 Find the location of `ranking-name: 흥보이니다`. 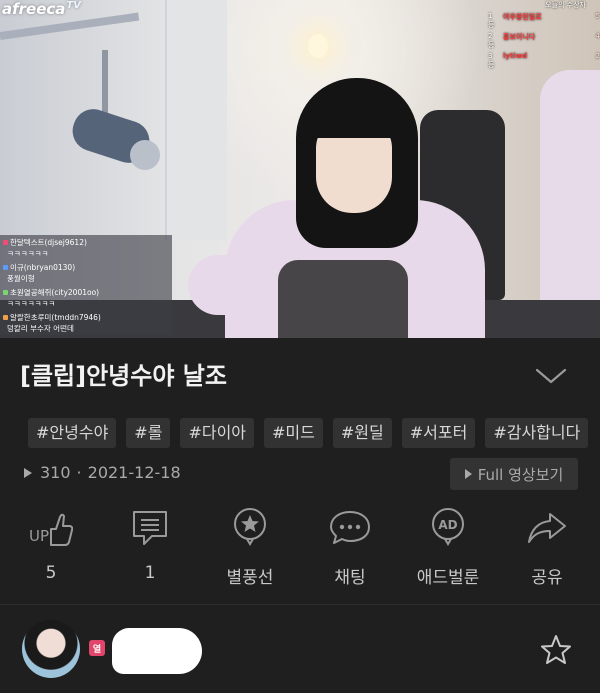

ranking-name: 흥보이니다 is located at coordinates (519, 37).